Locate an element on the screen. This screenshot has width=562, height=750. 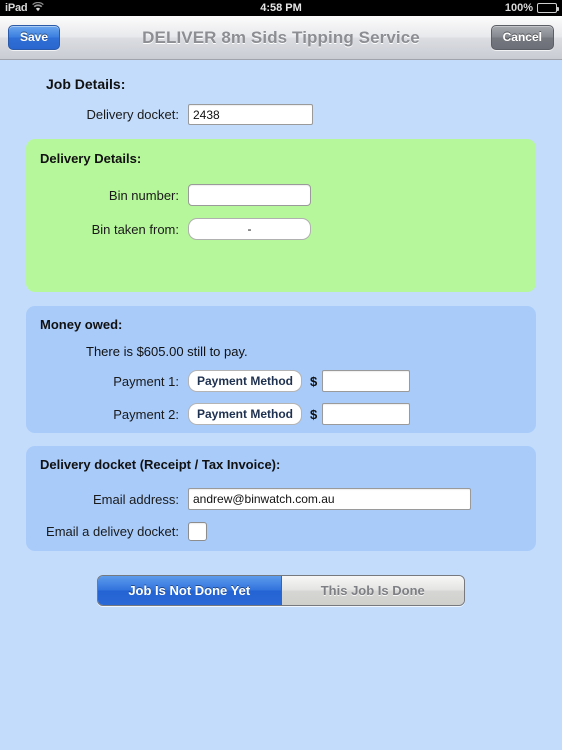
payment-1-row: Payment 1: Payment Method $ is located at coordinates (281, 381).